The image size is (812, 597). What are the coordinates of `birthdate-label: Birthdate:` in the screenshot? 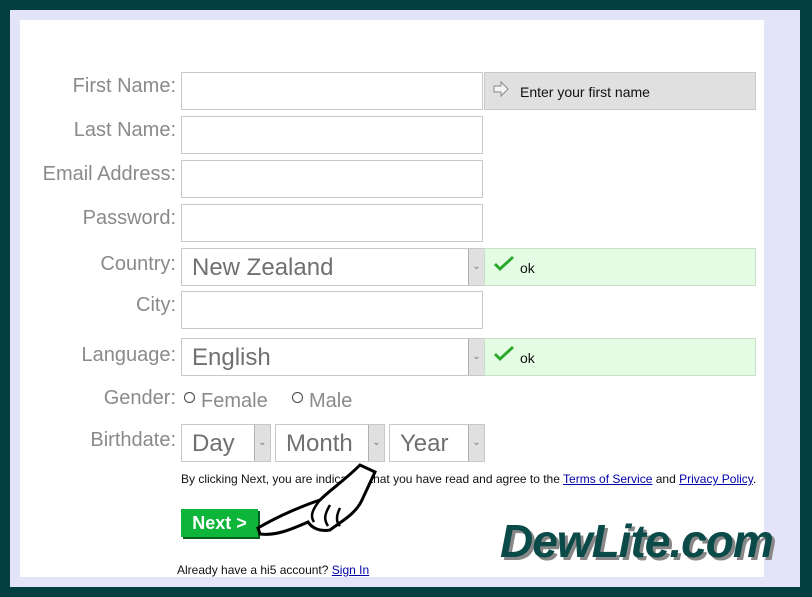 It's located at (133, 440).